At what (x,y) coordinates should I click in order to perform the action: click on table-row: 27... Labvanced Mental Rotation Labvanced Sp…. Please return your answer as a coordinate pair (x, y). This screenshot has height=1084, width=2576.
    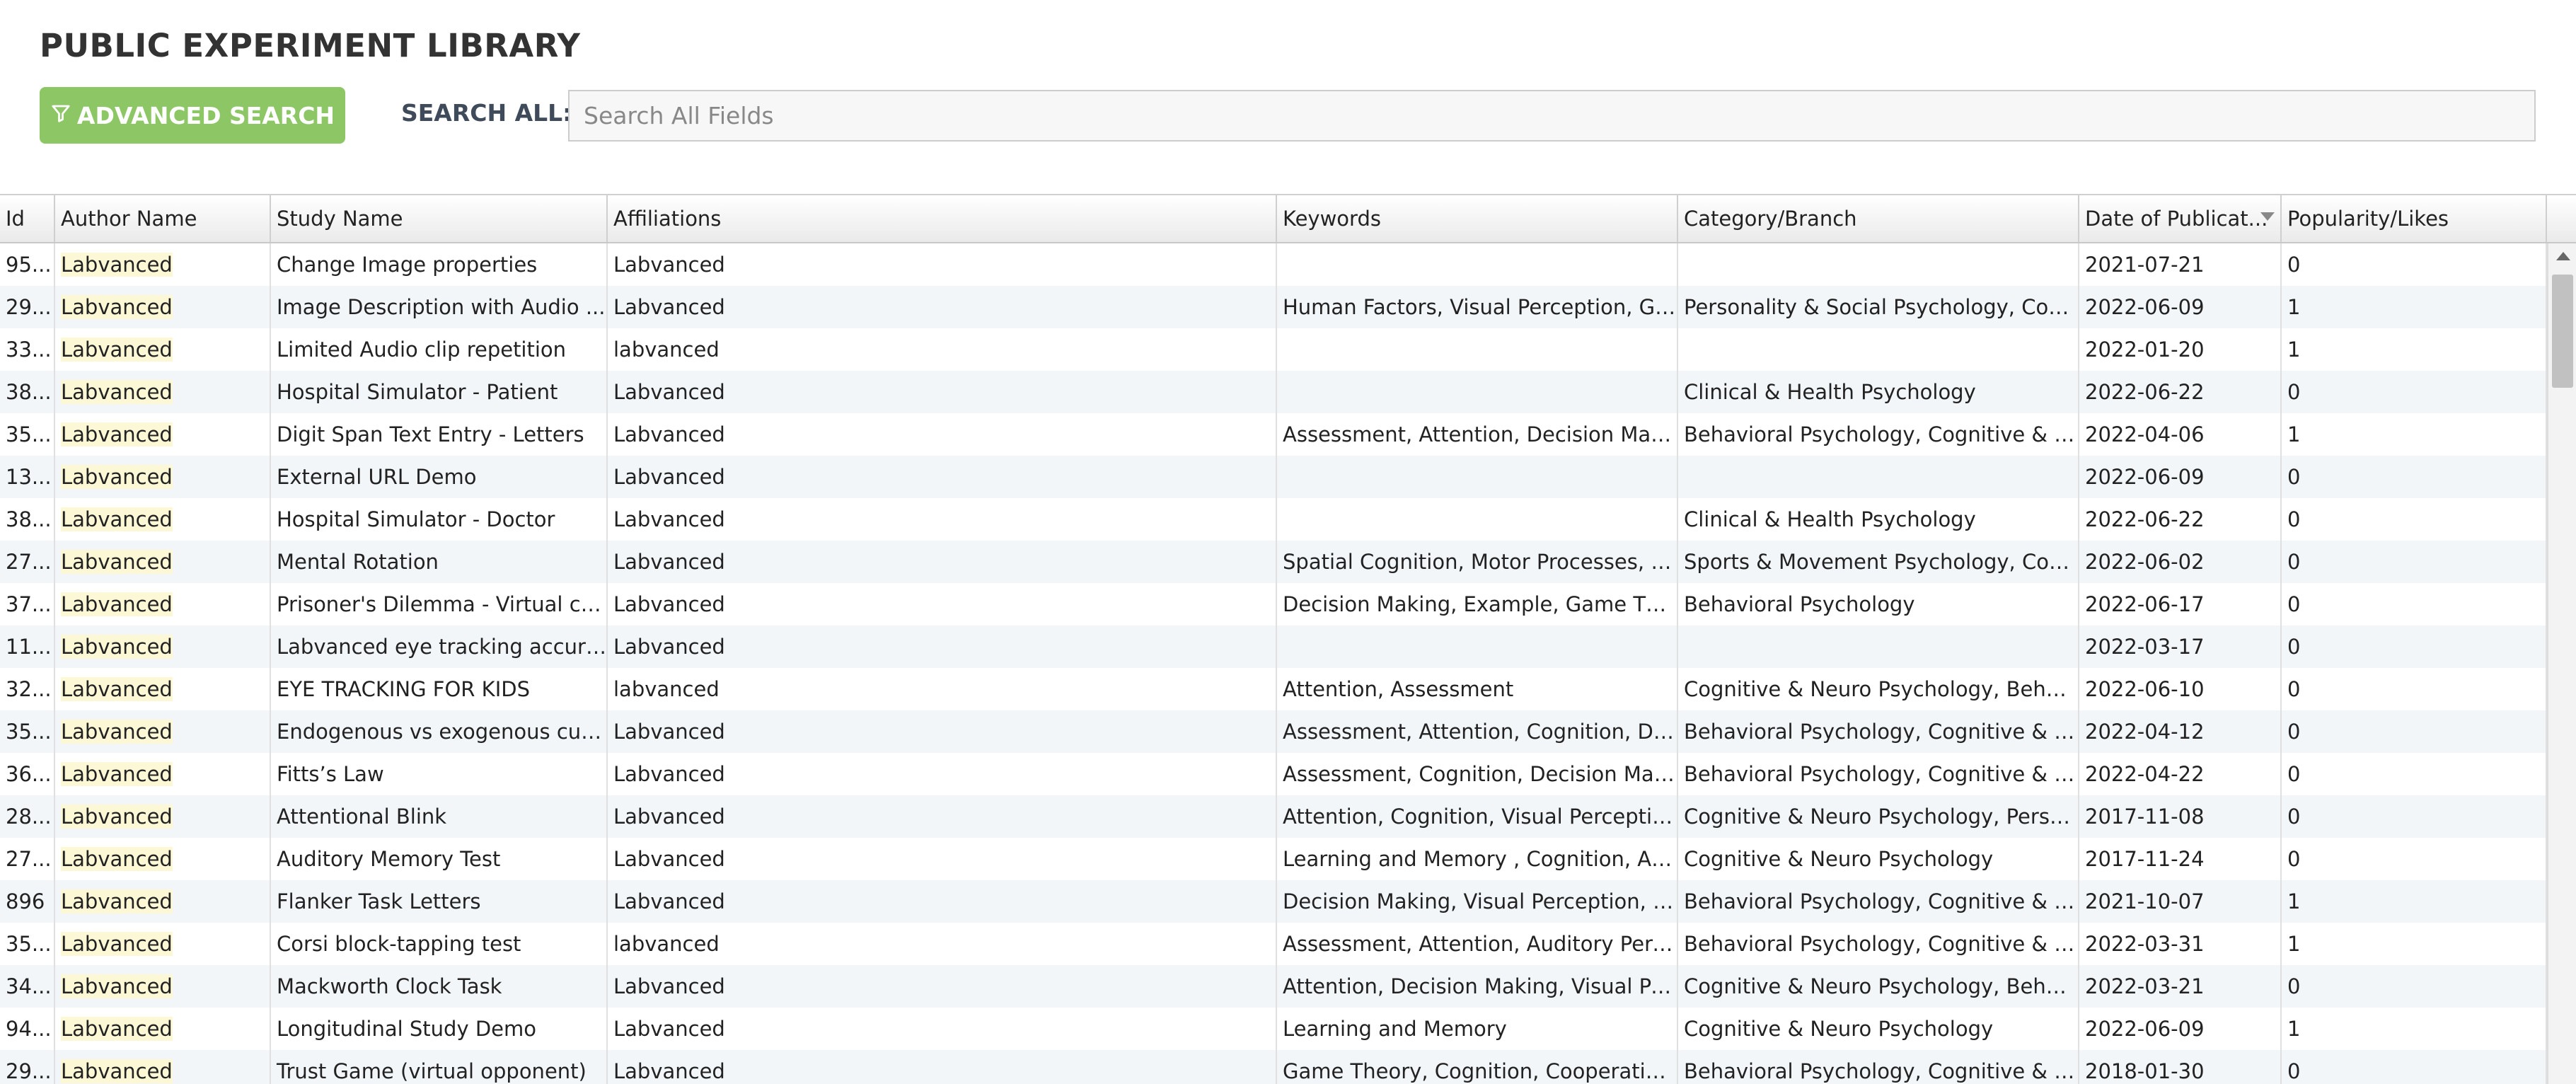
    Looking at the image, I should click on (1273, 562).